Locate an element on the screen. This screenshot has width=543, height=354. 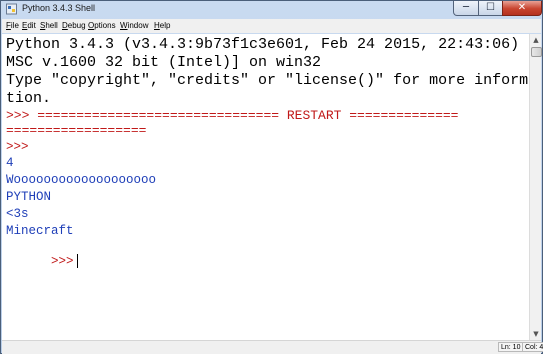
text-cursor is located at coordinates (77, 261).